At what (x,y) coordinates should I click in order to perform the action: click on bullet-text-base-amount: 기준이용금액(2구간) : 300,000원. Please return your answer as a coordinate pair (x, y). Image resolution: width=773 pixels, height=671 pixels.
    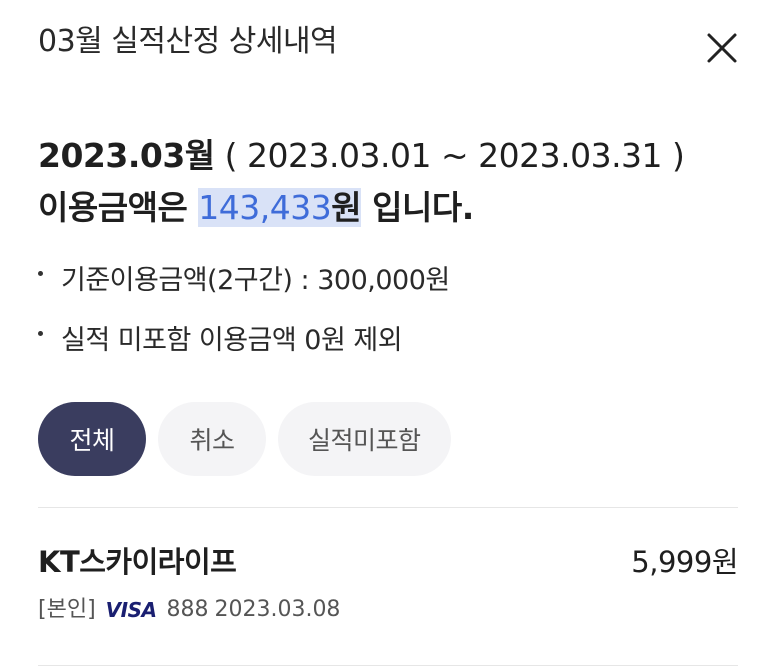
    Looking at the image, I should click on (255, 280).